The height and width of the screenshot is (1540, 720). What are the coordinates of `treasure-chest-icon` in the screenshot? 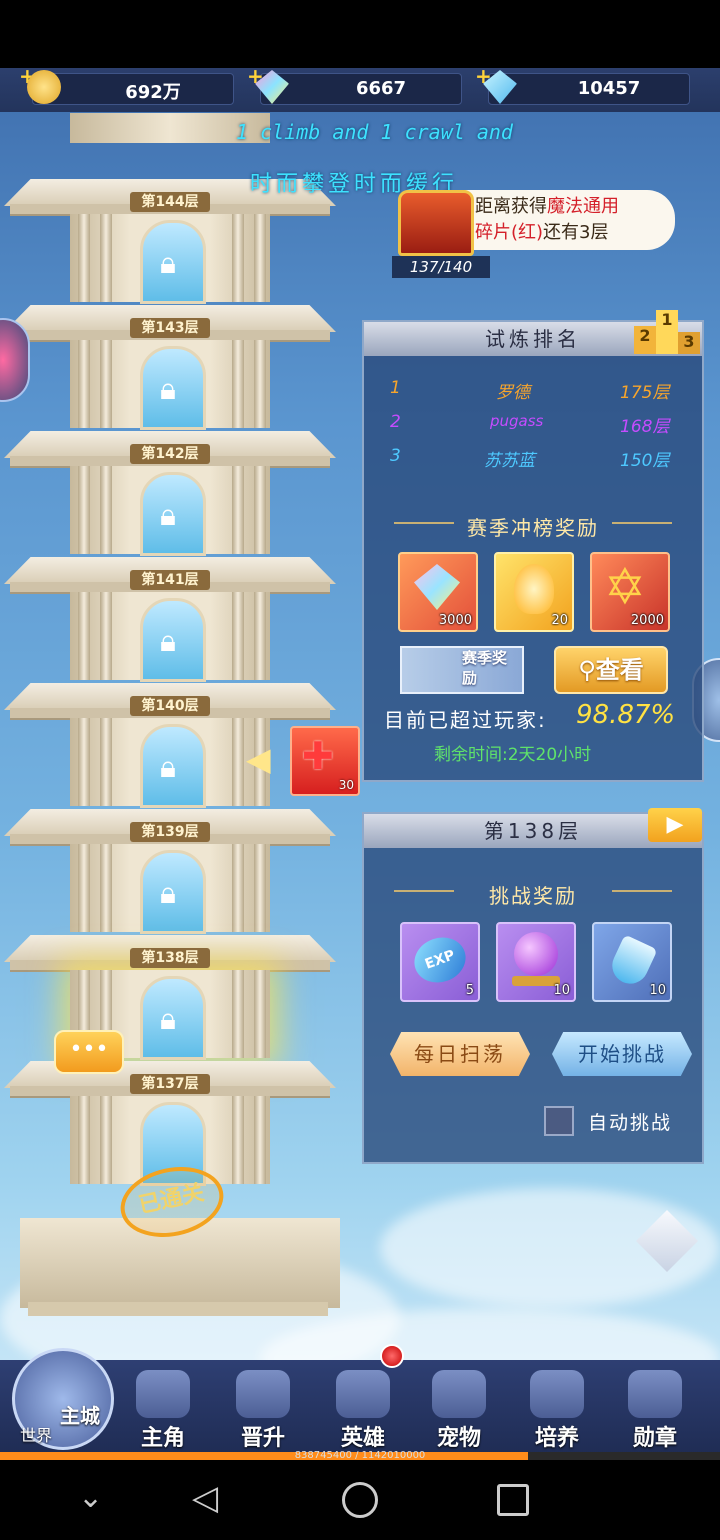 It's located at (436, 223).